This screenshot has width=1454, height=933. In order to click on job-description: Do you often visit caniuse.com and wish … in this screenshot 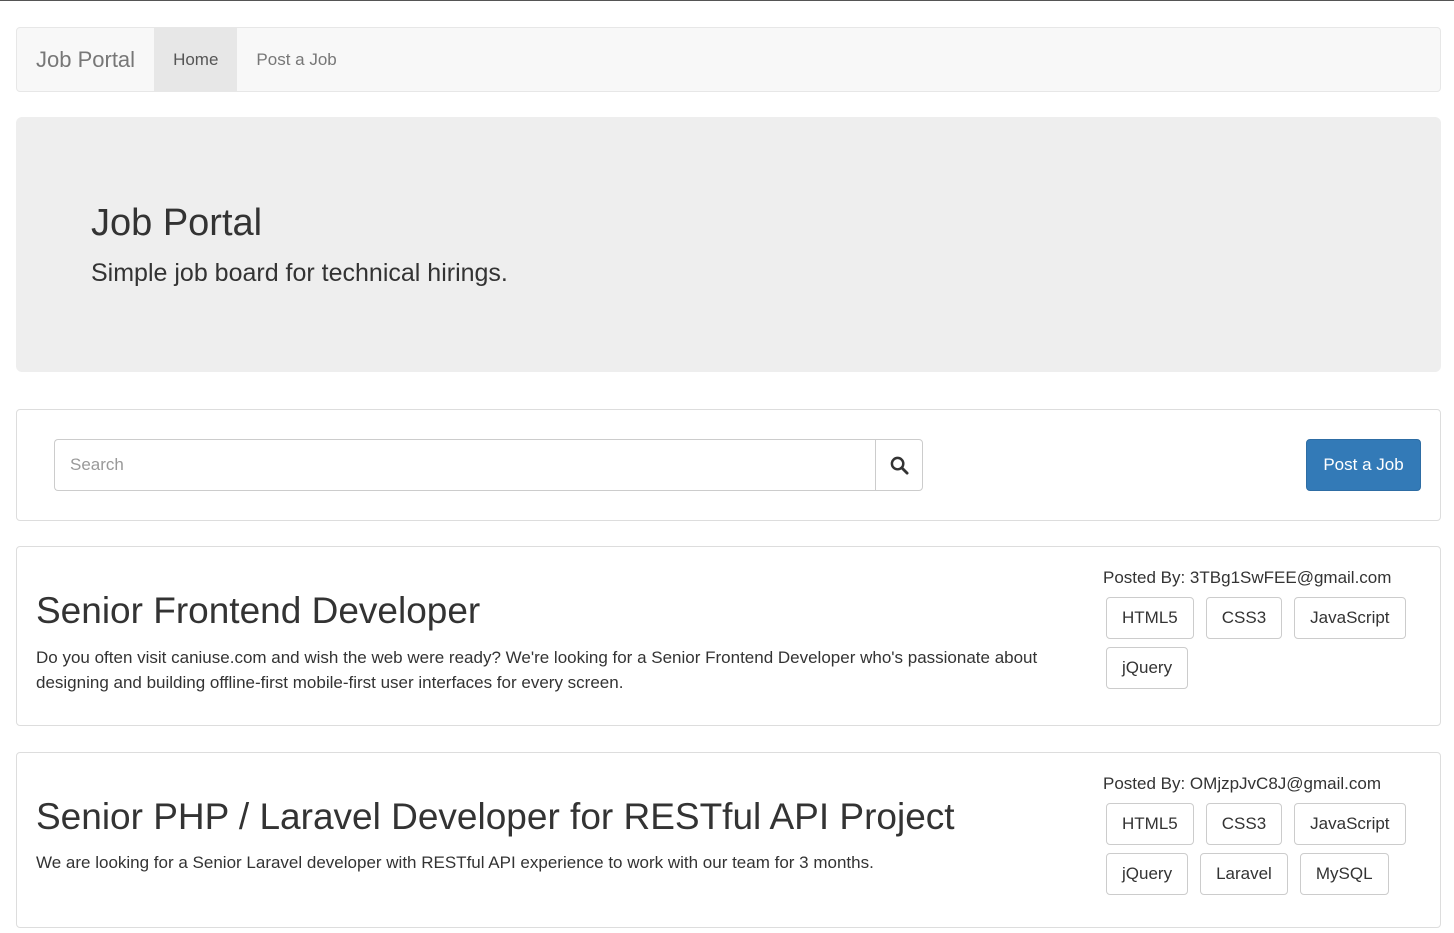, I will do `click(537, 670)`.